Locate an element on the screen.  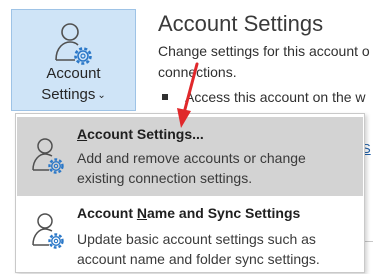
account-button-label-line1: Account is located at coordinates (73, 73).